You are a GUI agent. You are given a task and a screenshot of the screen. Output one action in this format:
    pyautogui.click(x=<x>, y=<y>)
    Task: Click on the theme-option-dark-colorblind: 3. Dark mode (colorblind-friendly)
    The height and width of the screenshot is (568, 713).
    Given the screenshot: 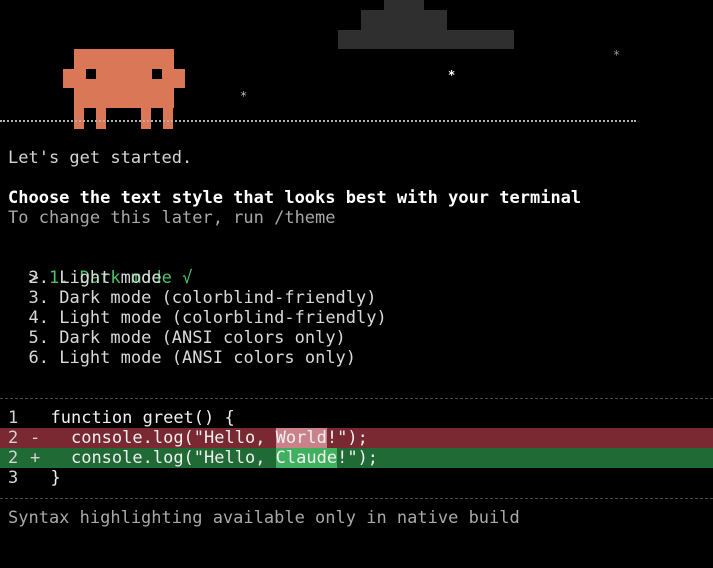 What is the action you would take?
    pyautogui.click(x=192, y=298)
    